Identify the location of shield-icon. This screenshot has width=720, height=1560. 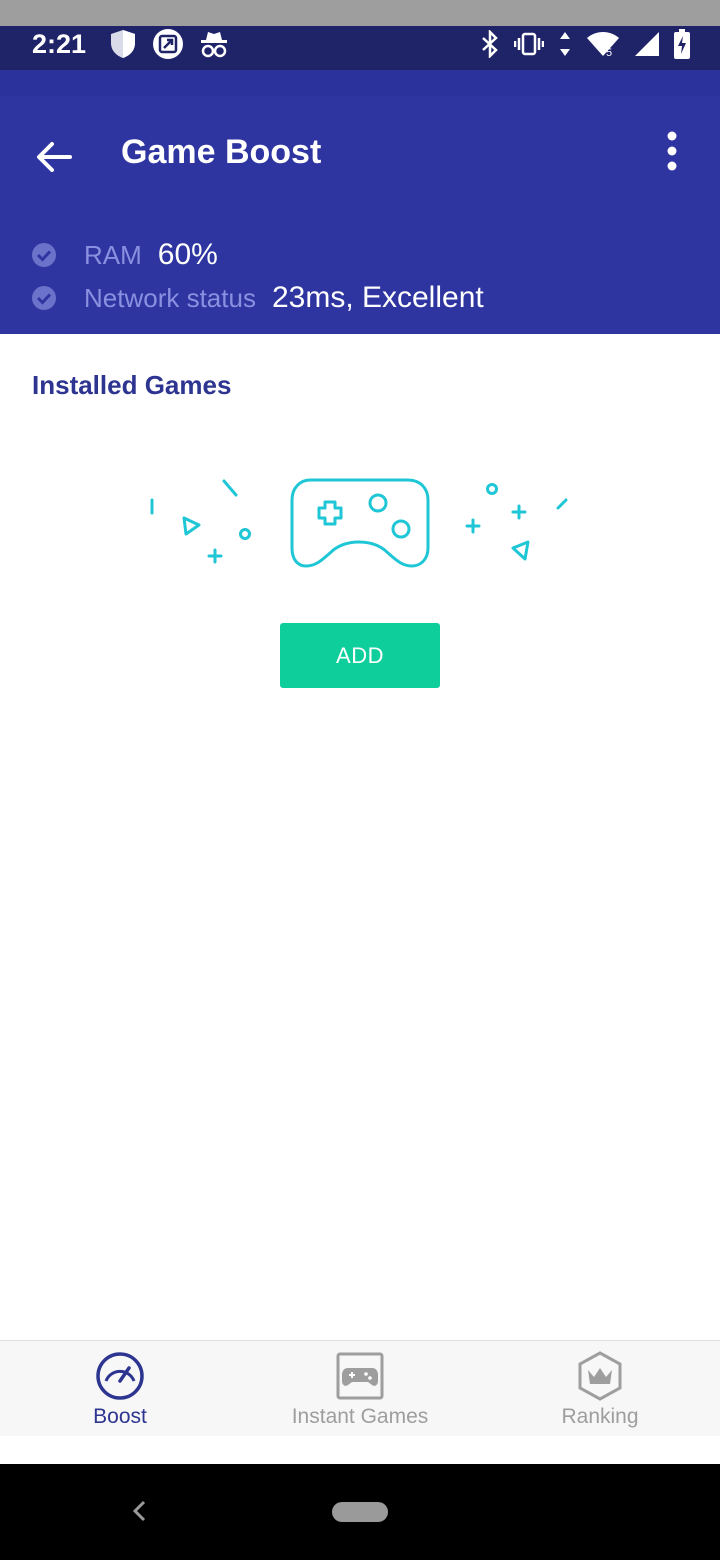
(123, 44).